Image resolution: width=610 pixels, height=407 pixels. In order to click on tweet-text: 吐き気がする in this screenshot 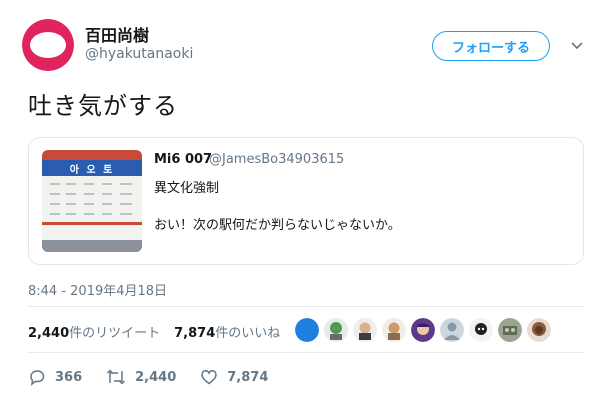, I will do `click(103, 106)`.